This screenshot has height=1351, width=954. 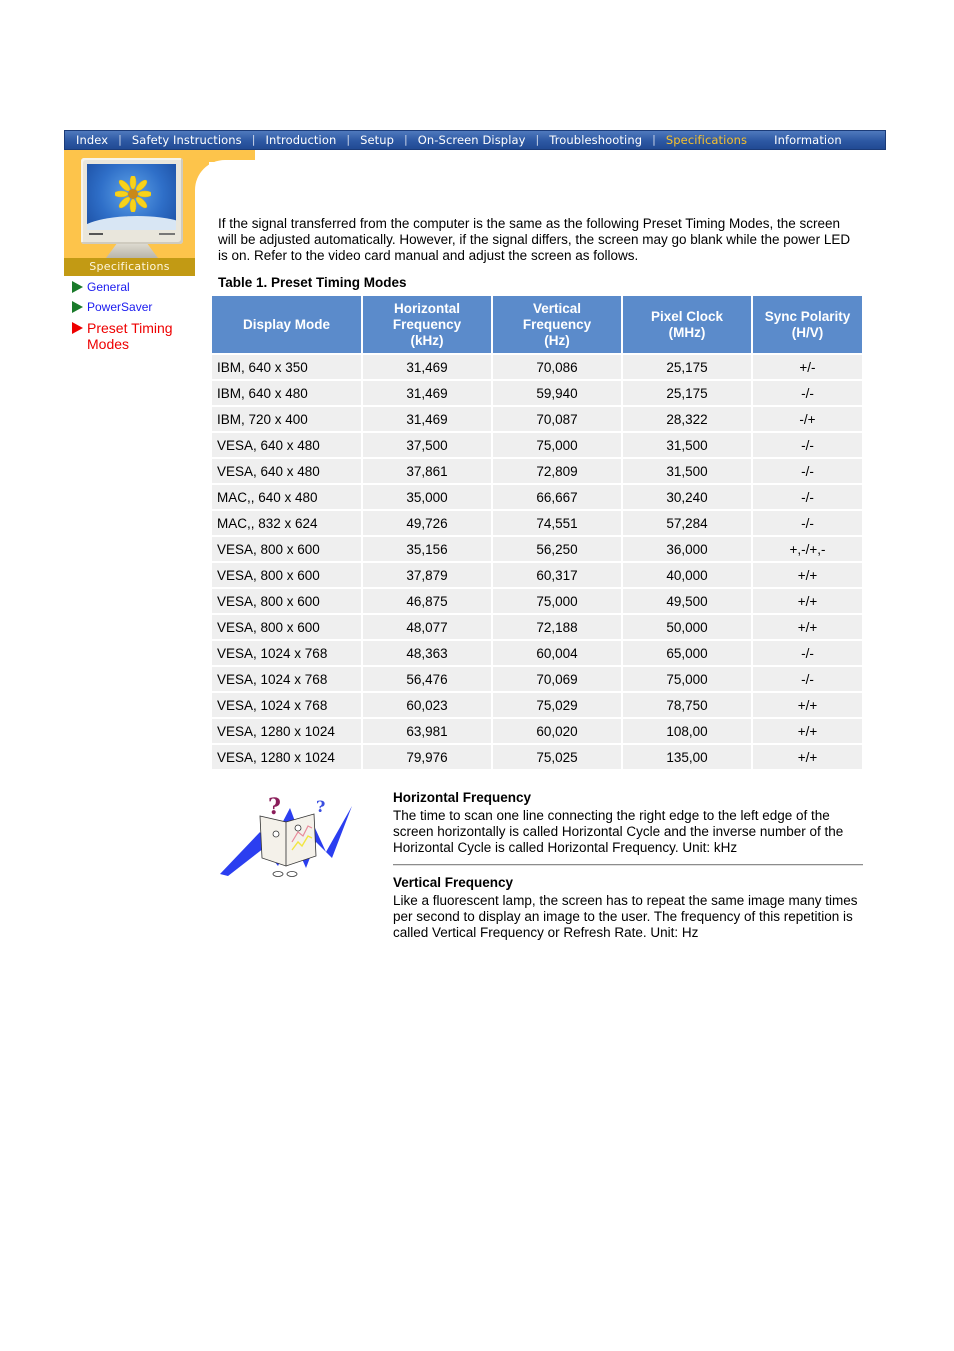 I want to click on table-cell: 60,020, so click(x=557, y=730).